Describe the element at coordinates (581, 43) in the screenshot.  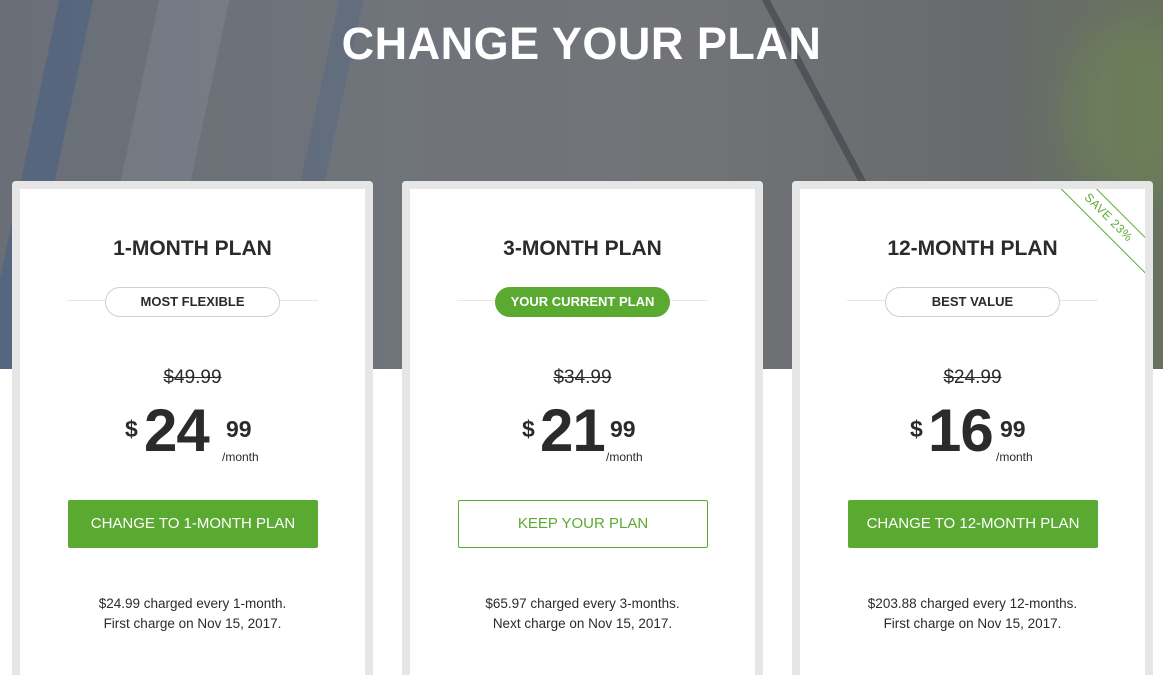
I see `page-title: CHANGE YOUR PLAN` at that location.